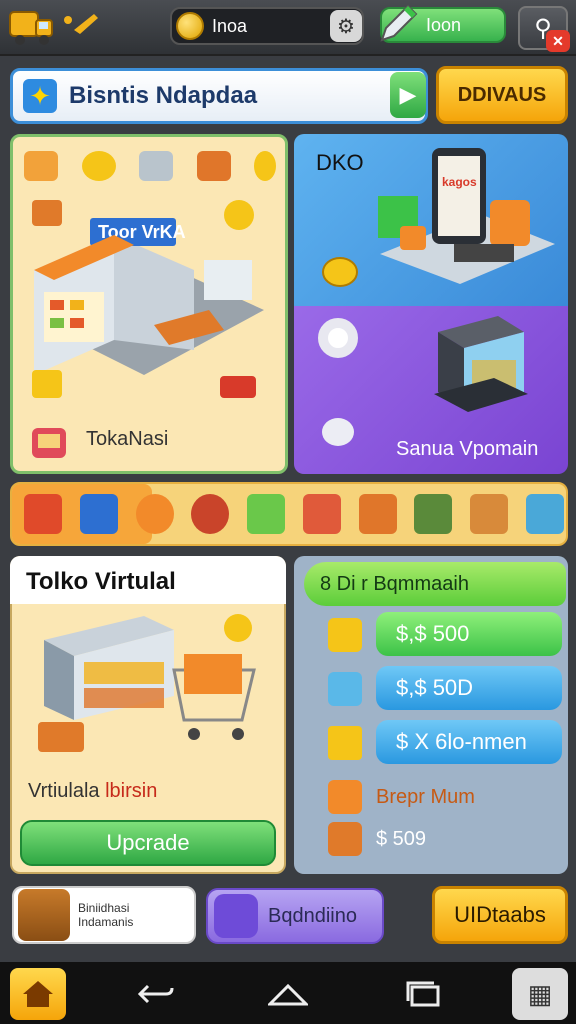  I want to click on item-package-icon, so click(321, 514).